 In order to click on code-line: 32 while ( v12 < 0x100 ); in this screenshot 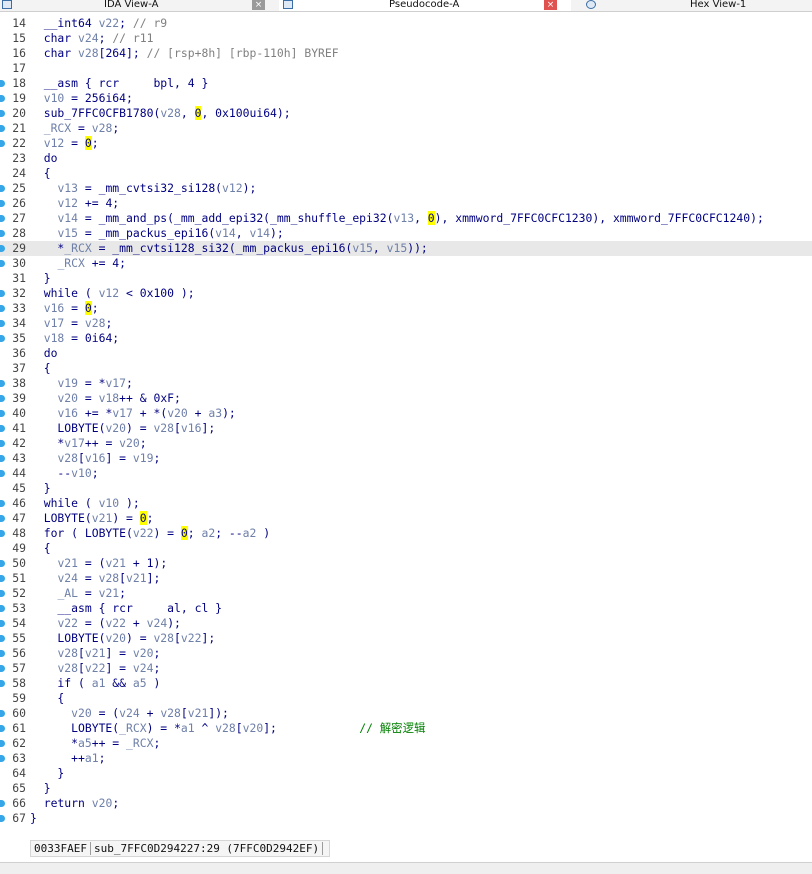, I will do `click(406, 293)`.